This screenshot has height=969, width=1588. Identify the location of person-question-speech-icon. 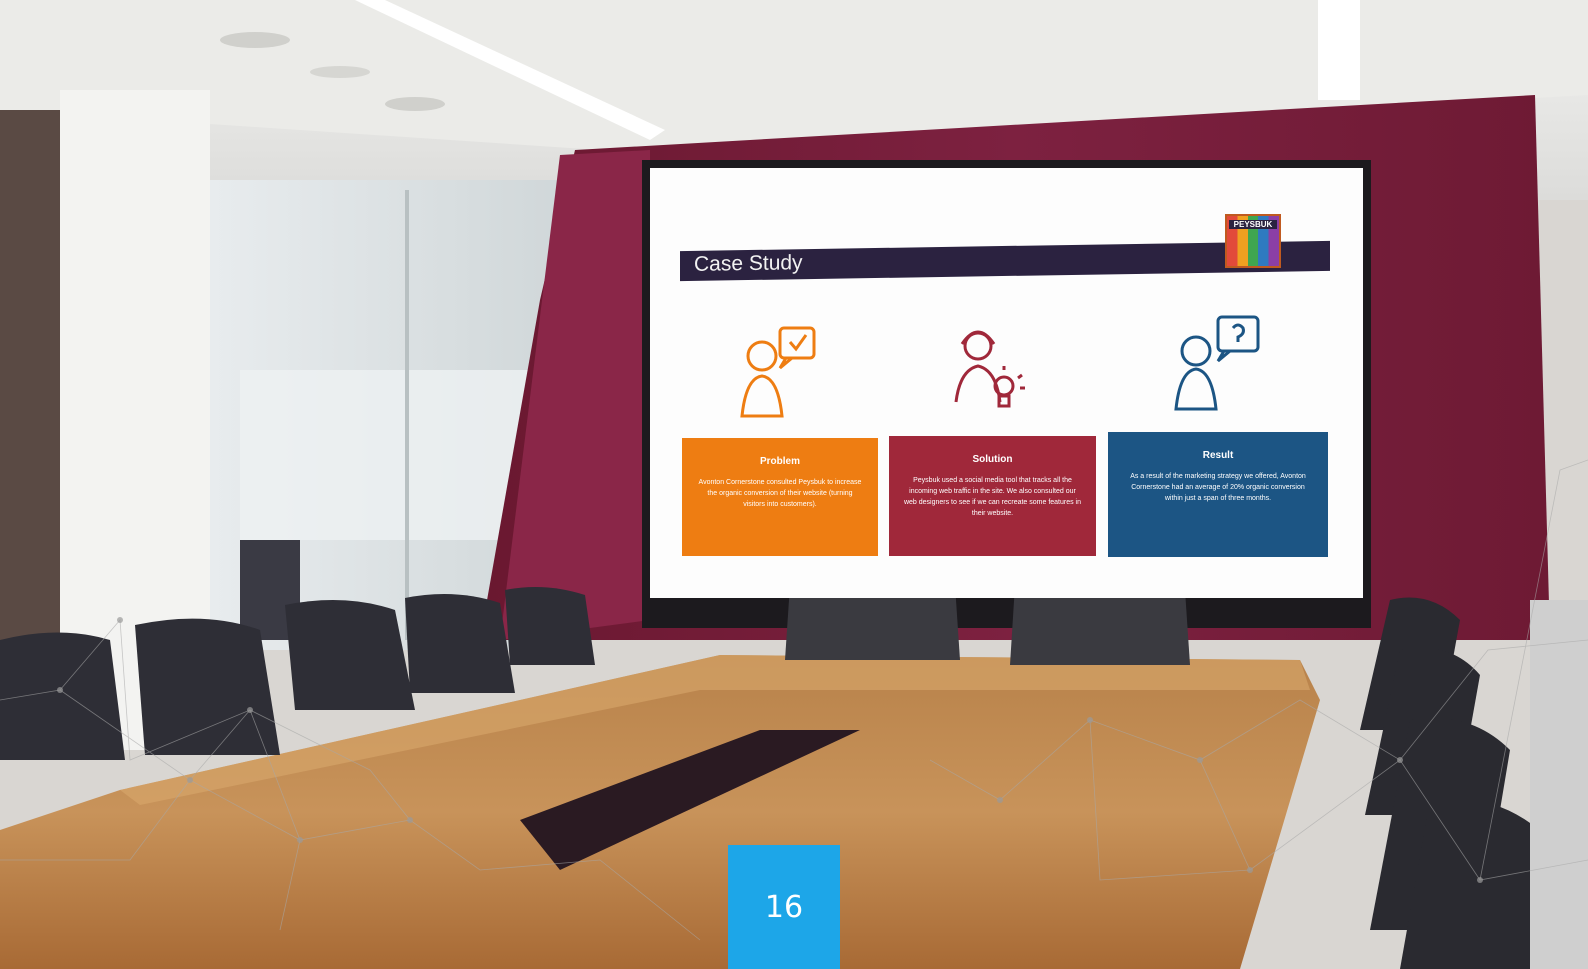
(1217, 363).